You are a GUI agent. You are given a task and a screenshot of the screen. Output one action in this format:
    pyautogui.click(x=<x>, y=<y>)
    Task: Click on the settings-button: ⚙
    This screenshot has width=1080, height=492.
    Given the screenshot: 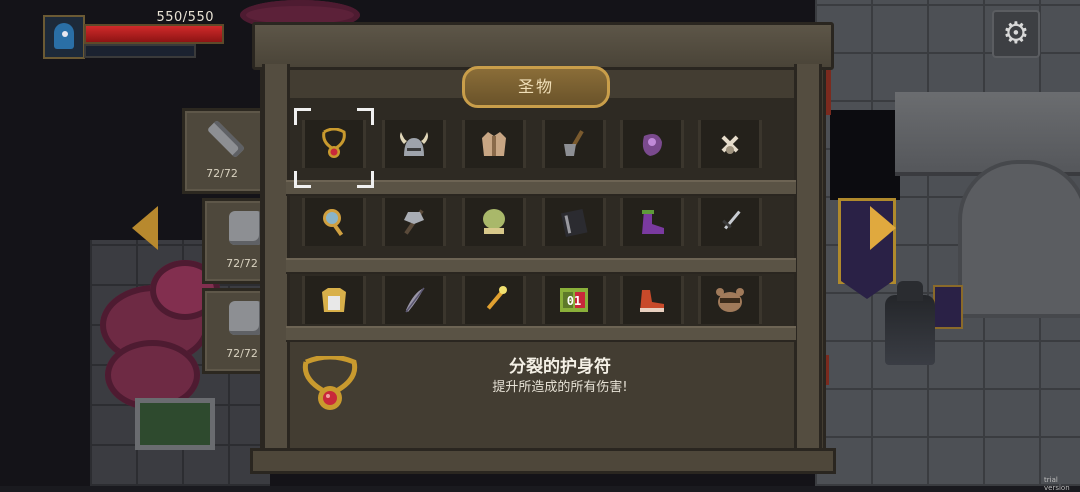 What is the action you would take?
    pyautogui.click(x=1016, y=34)
    